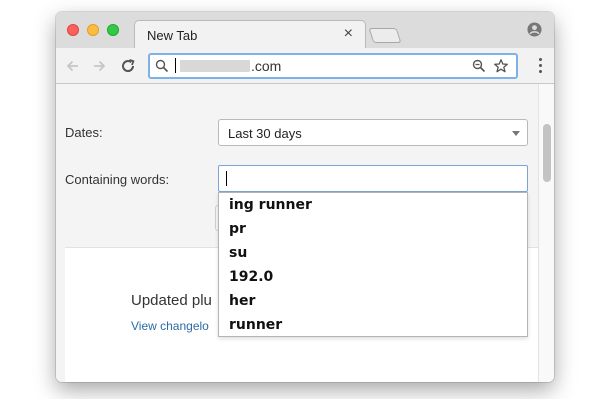 The height and width of the screenshot is (399, 610). What do you see at coordinates (333, 66) in the screenshot?
I see `address-bar: .com` at bounding box center [333, 66].